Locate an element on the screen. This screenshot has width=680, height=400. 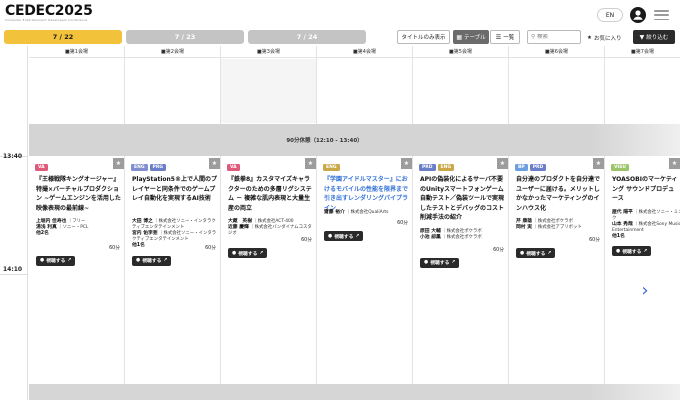
break-band: 90分休憩（12:10 - 13:40） is located at coordinates (354, 140).